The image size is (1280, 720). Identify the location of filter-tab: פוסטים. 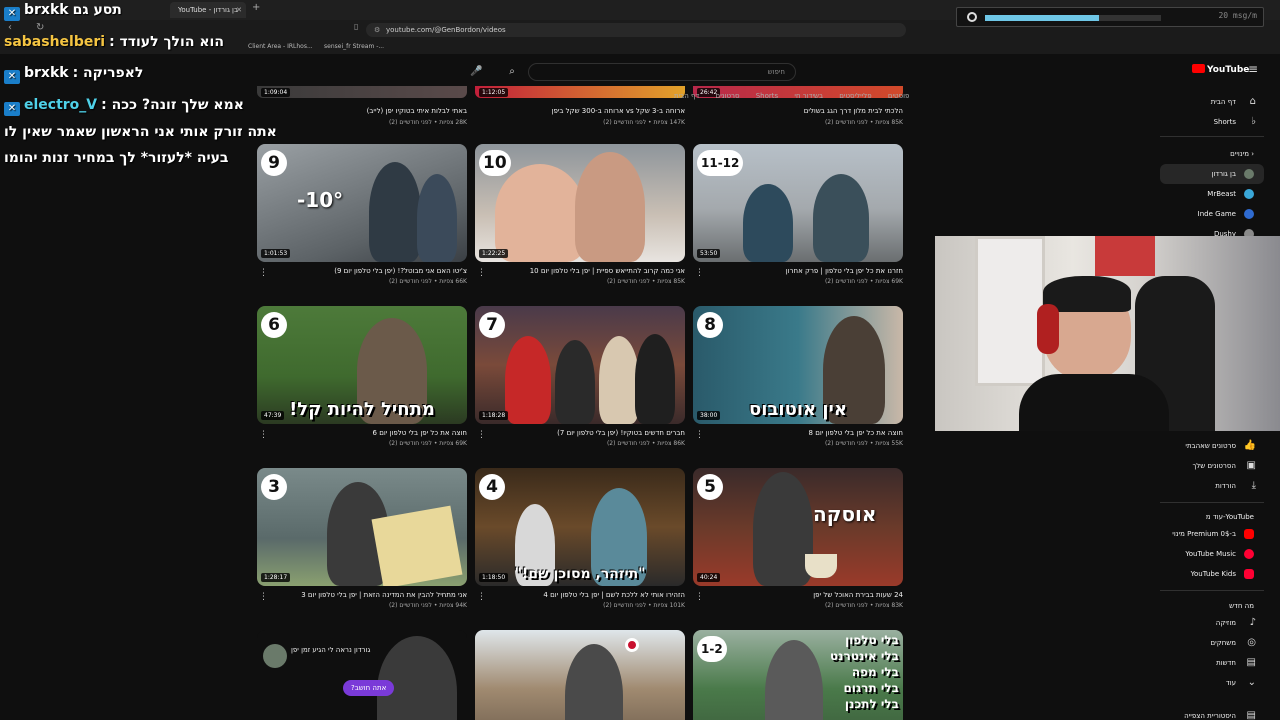
(899, 96).